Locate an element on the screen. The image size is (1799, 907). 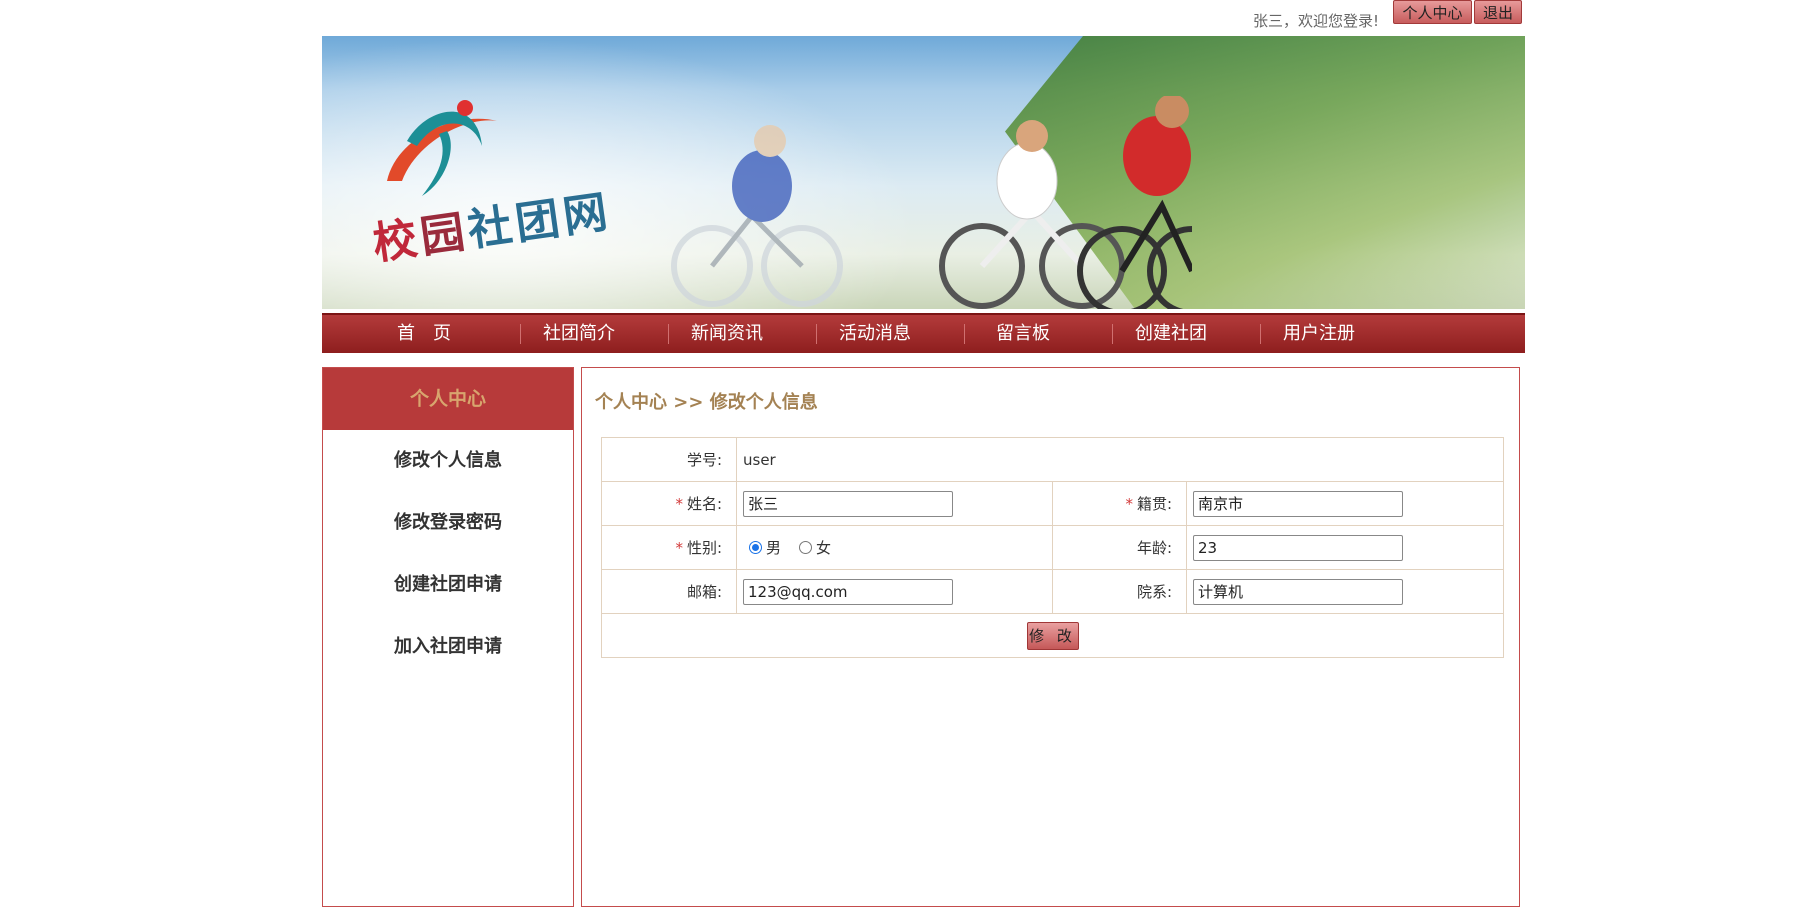
form-row-name: *姓名: *籍贯: is located at coordinates (1052, 503).